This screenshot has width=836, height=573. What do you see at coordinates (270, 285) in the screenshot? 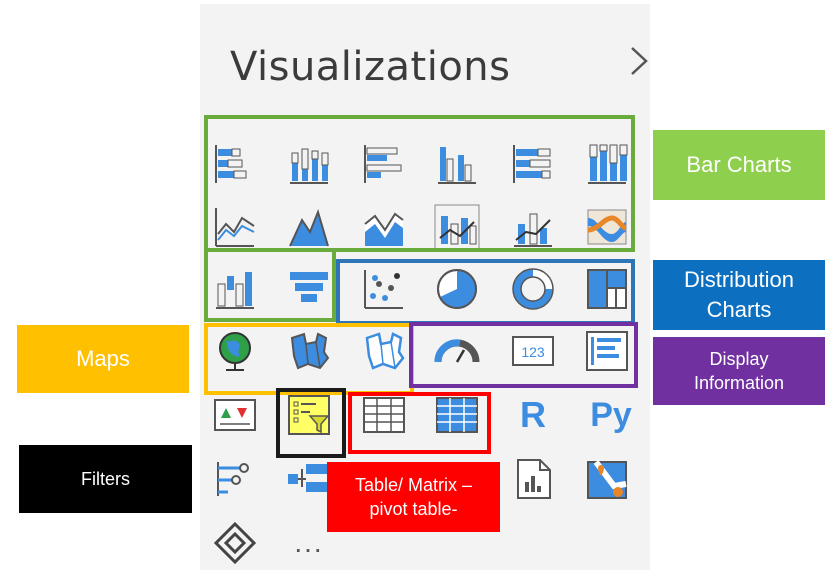
I see `bar-charts-frame-lower` at bounding box center [270, 285].